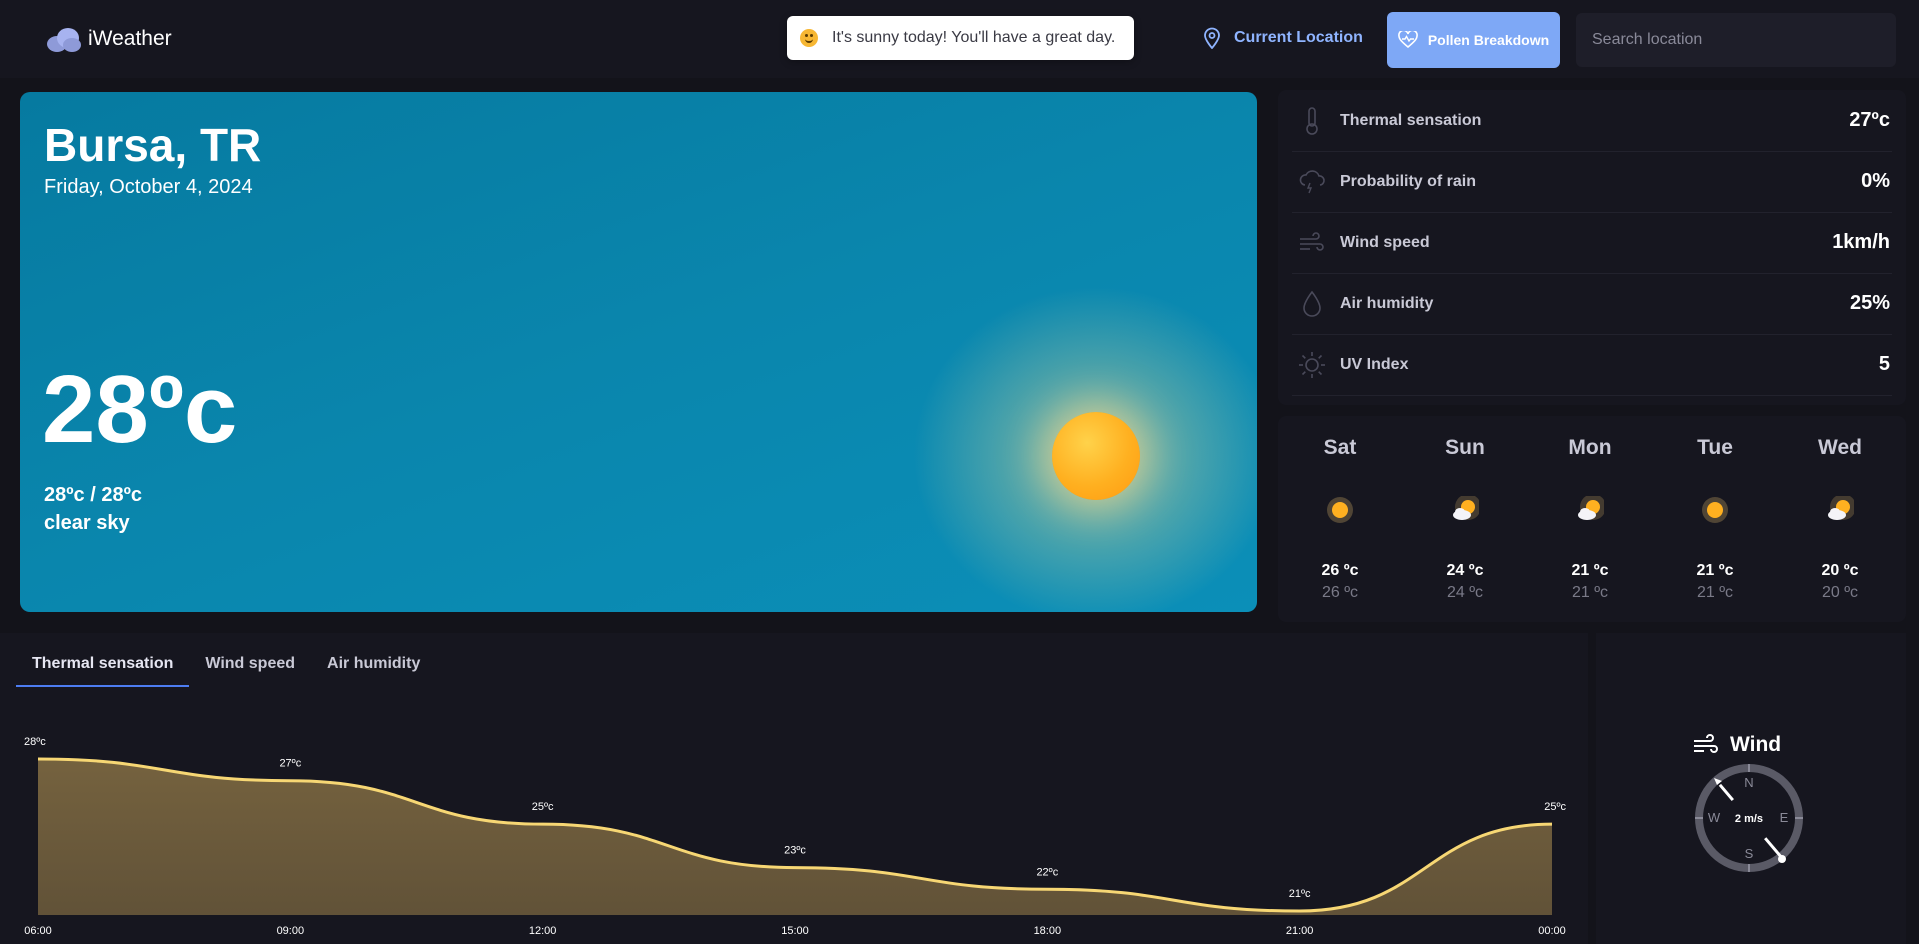 The image size is (1919, 944). I want to click on sun-outline-icon, so click(1312, 365).